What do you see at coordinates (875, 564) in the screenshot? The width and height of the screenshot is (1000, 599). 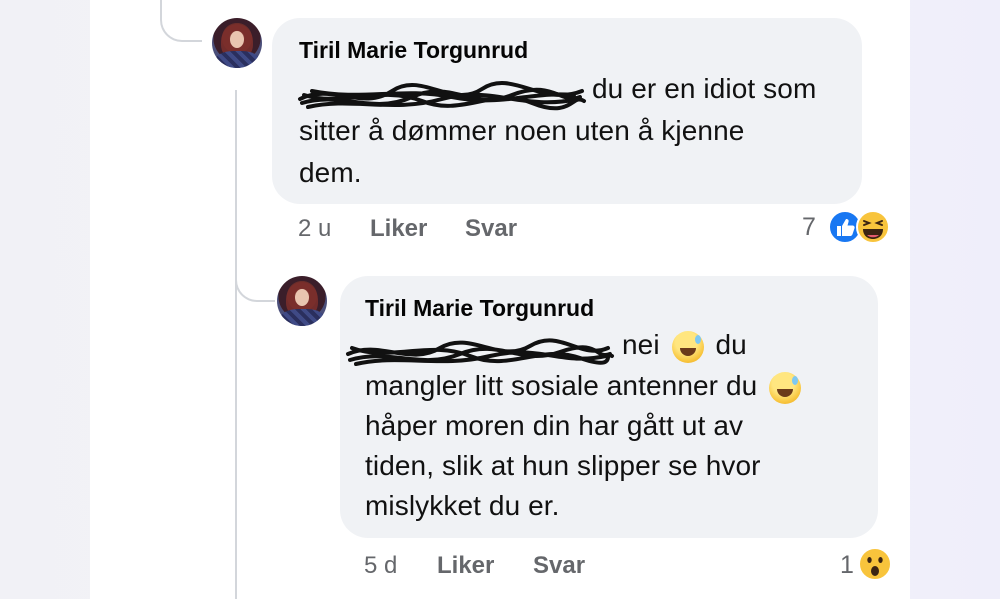 I see `wow-face-icon` at bounding box center [875, 564].